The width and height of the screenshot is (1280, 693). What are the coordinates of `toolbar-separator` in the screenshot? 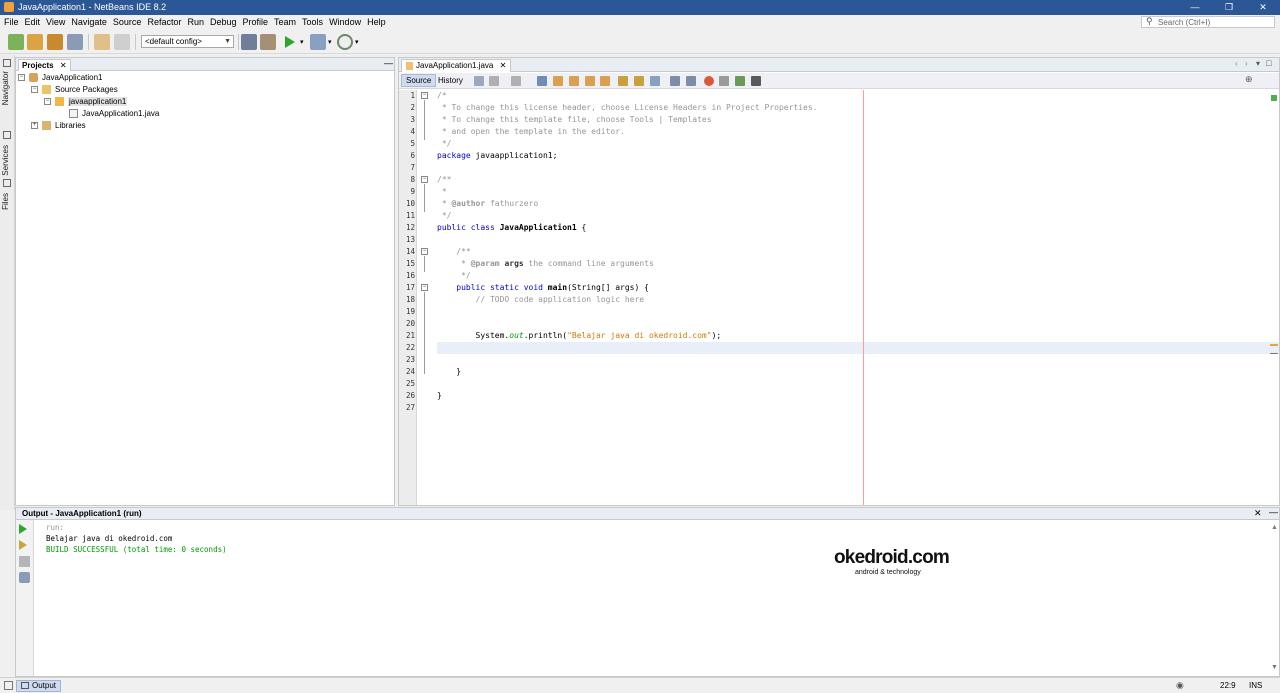 It's located at (135, 42).